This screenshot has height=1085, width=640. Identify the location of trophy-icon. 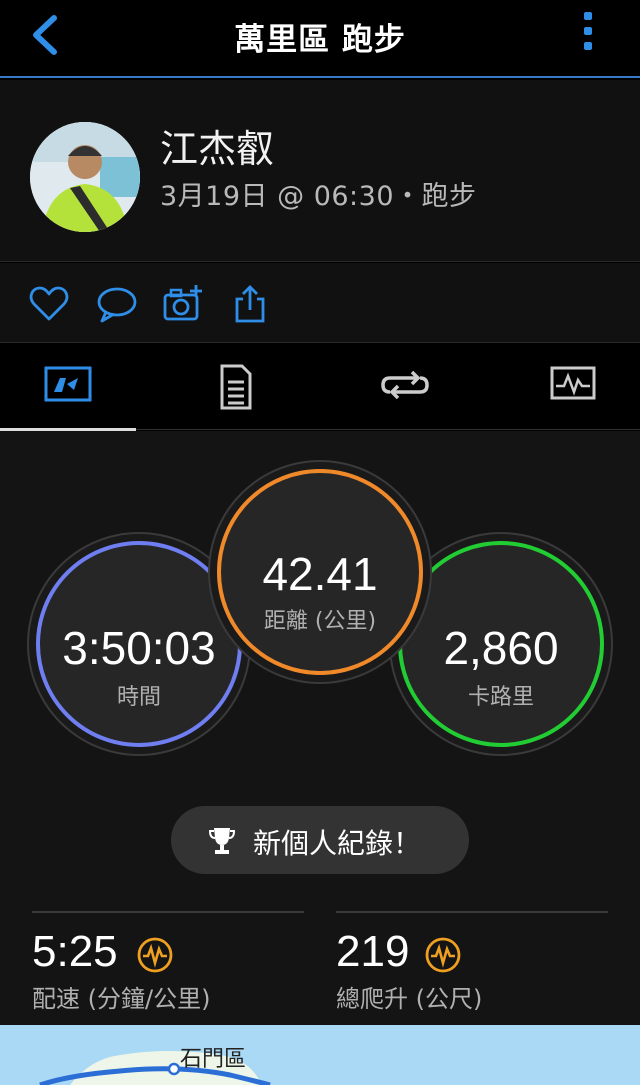
(222, 841).